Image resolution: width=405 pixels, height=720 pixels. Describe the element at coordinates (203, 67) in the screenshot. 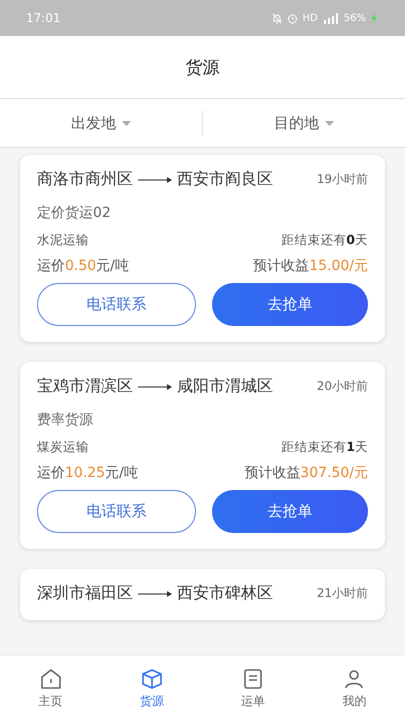

I see `page-title: 货源` at that location.